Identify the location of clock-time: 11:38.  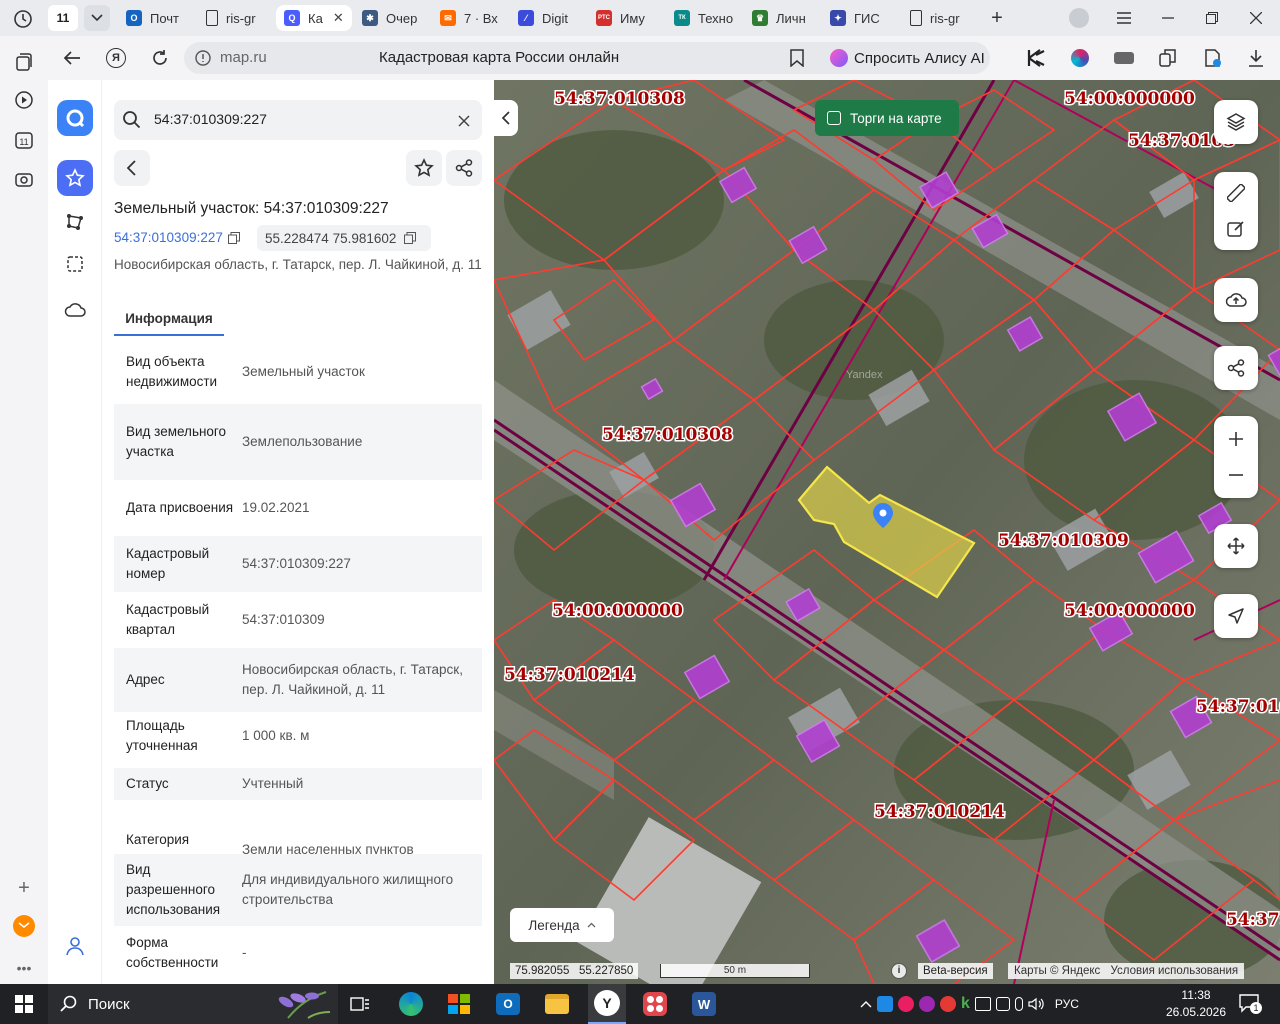
(1196, 995).